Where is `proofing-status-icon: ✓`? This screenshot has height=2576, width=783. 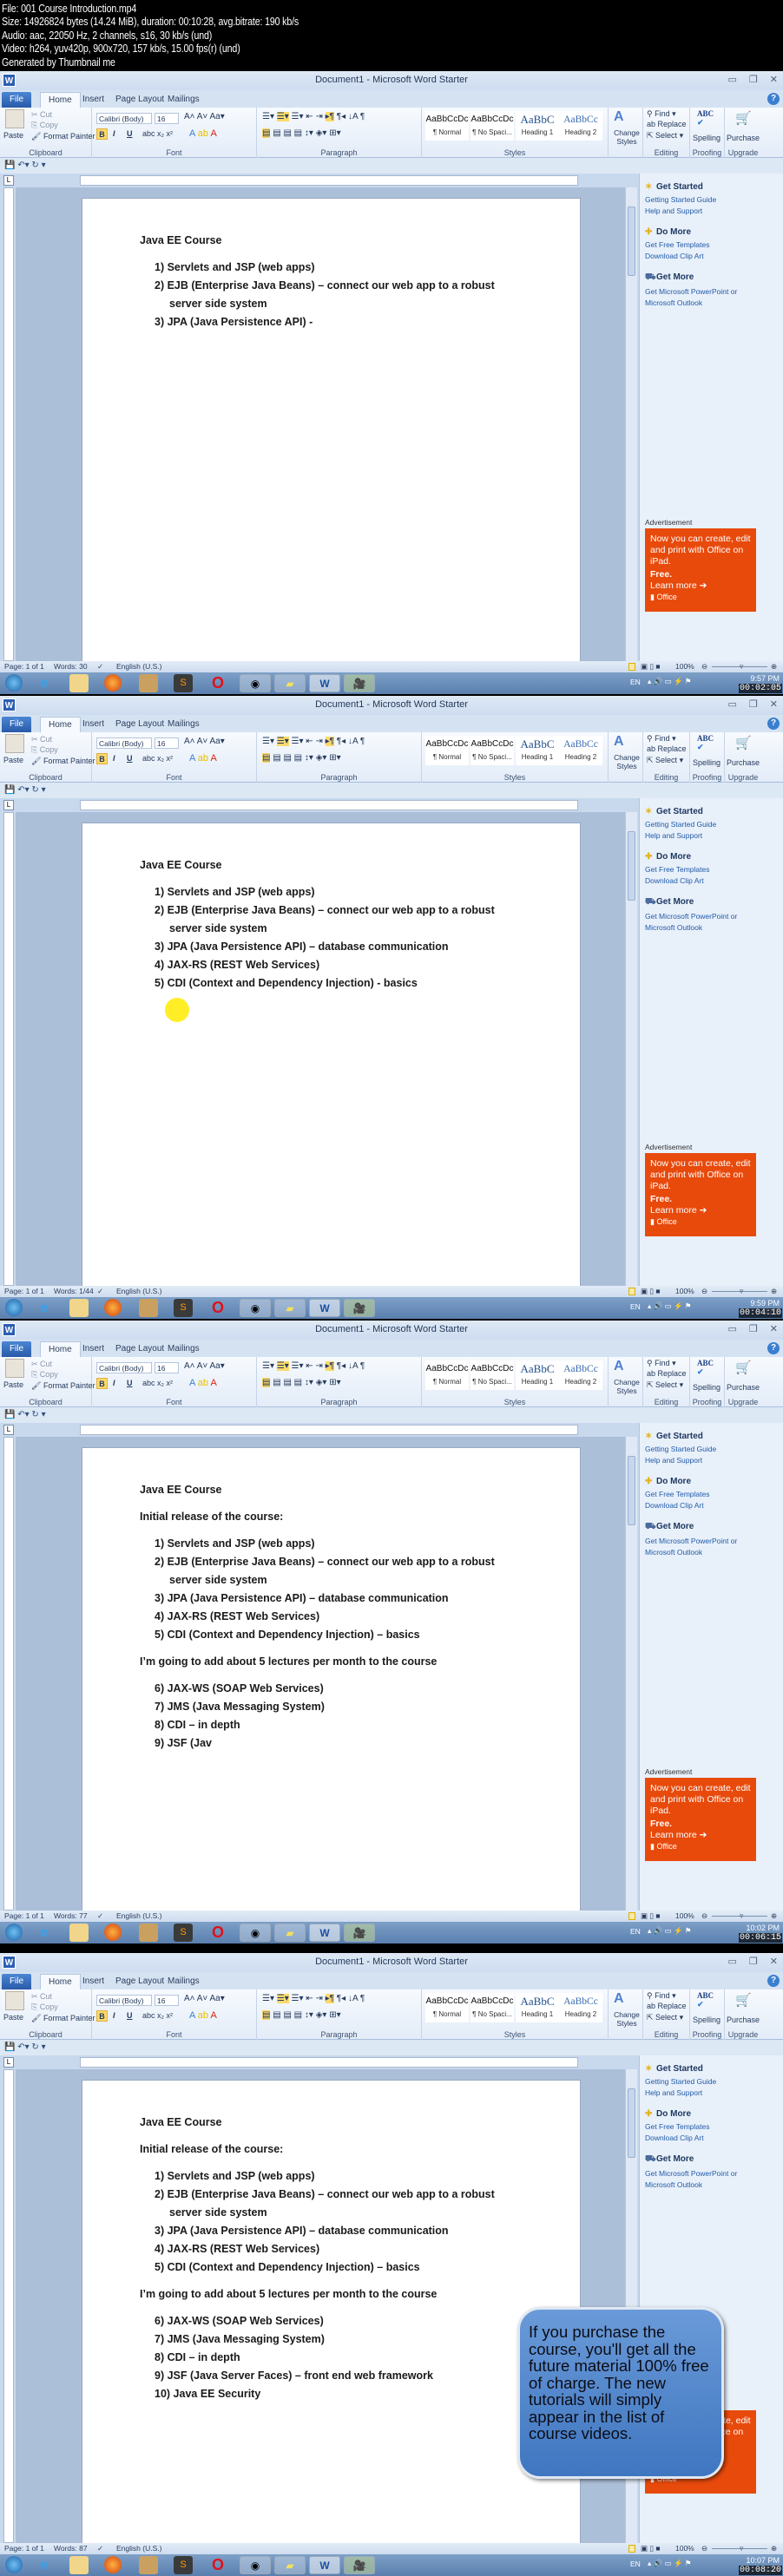 proofing-status-icon: ✓ is located at coordinates (100, 1291).